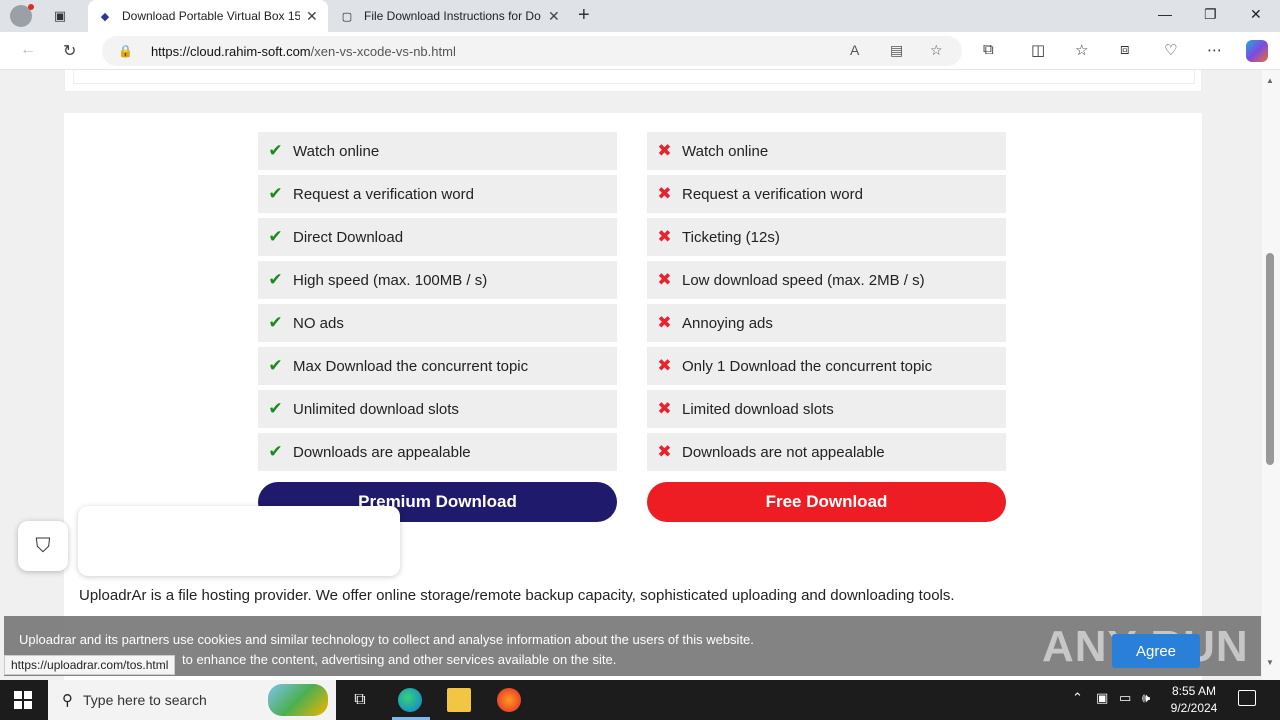 The width and height of the screenshot is (1280, 720). I want to click on top-card, so click(633, 81).